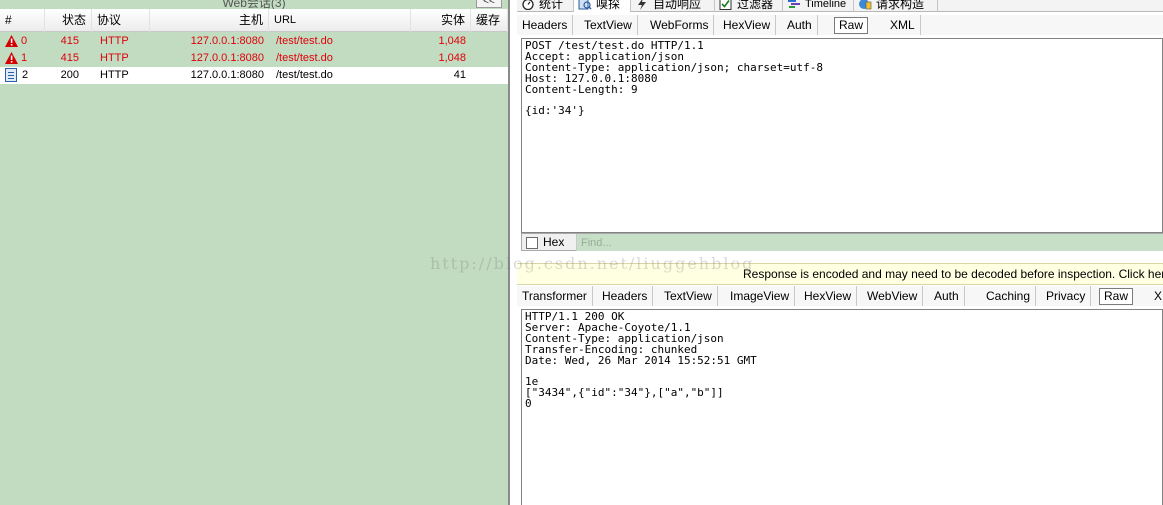 Image resolution: width=1163 pixels, height=505 pixels. What do you see at coordinates (800, 25) in the screenshot?
I see `request-tab-auth: Auth` at bounding box center [800, 25].